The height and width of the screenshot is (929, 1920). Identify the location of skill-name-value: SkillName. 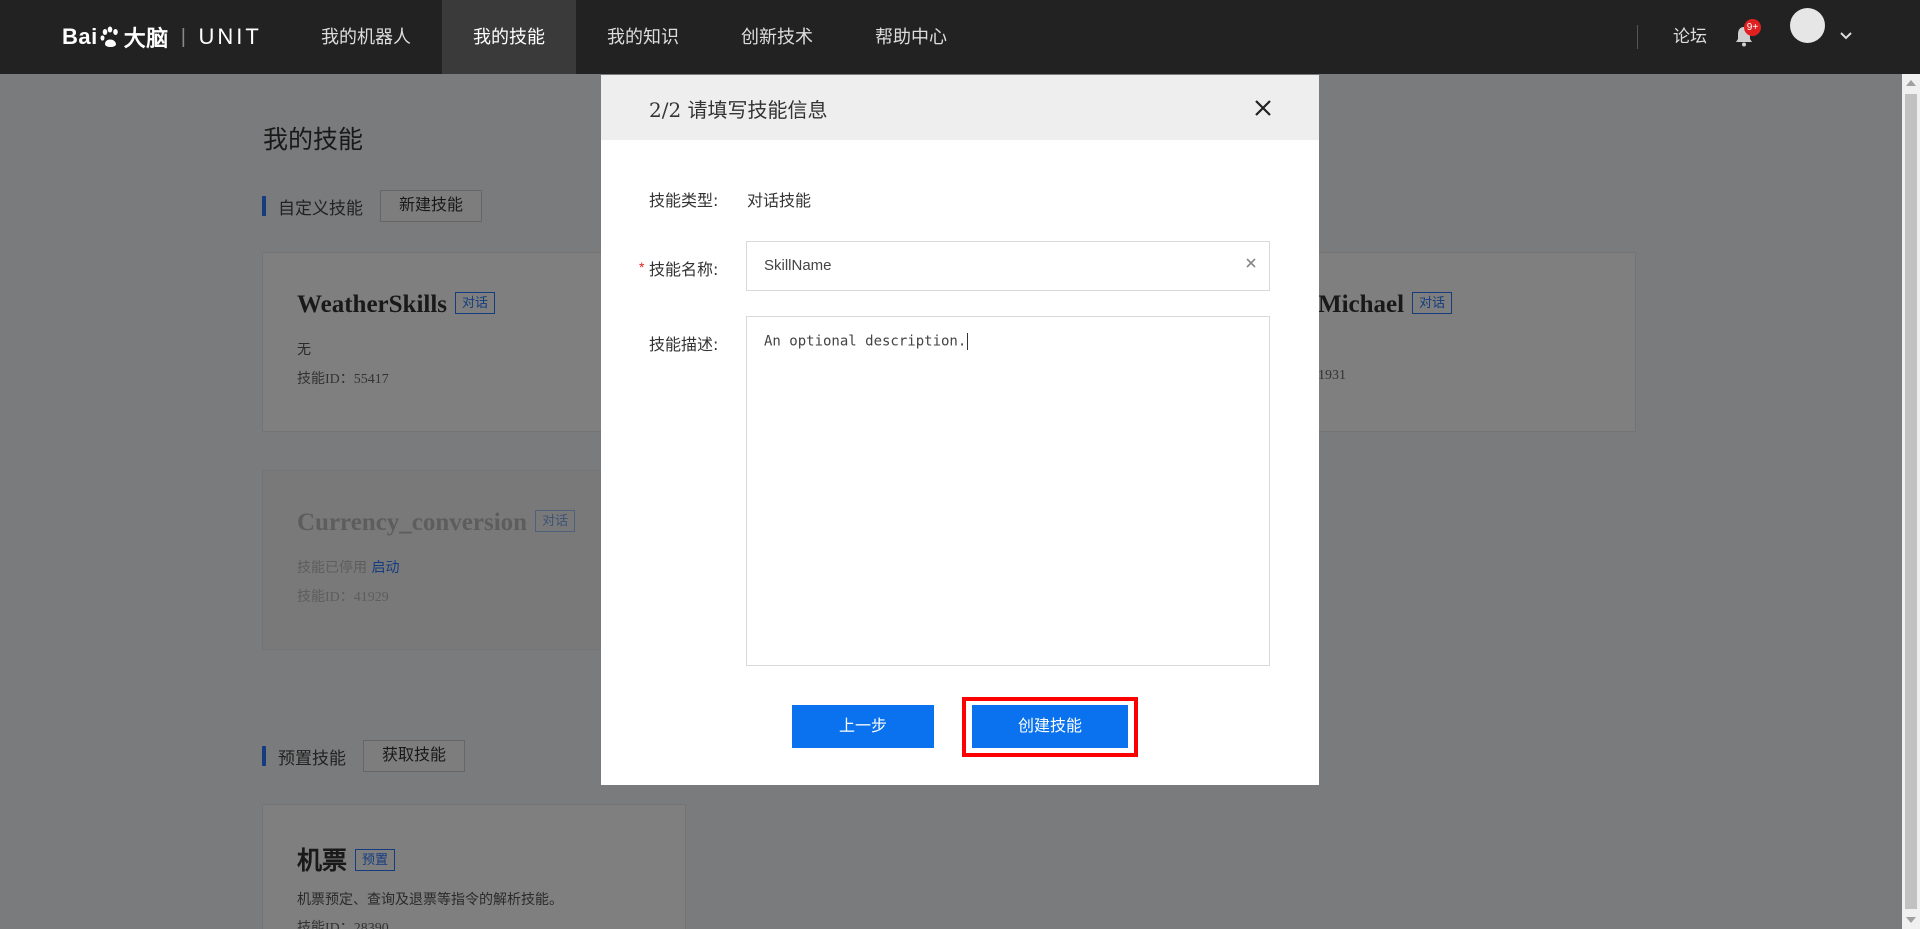
(798, 265).